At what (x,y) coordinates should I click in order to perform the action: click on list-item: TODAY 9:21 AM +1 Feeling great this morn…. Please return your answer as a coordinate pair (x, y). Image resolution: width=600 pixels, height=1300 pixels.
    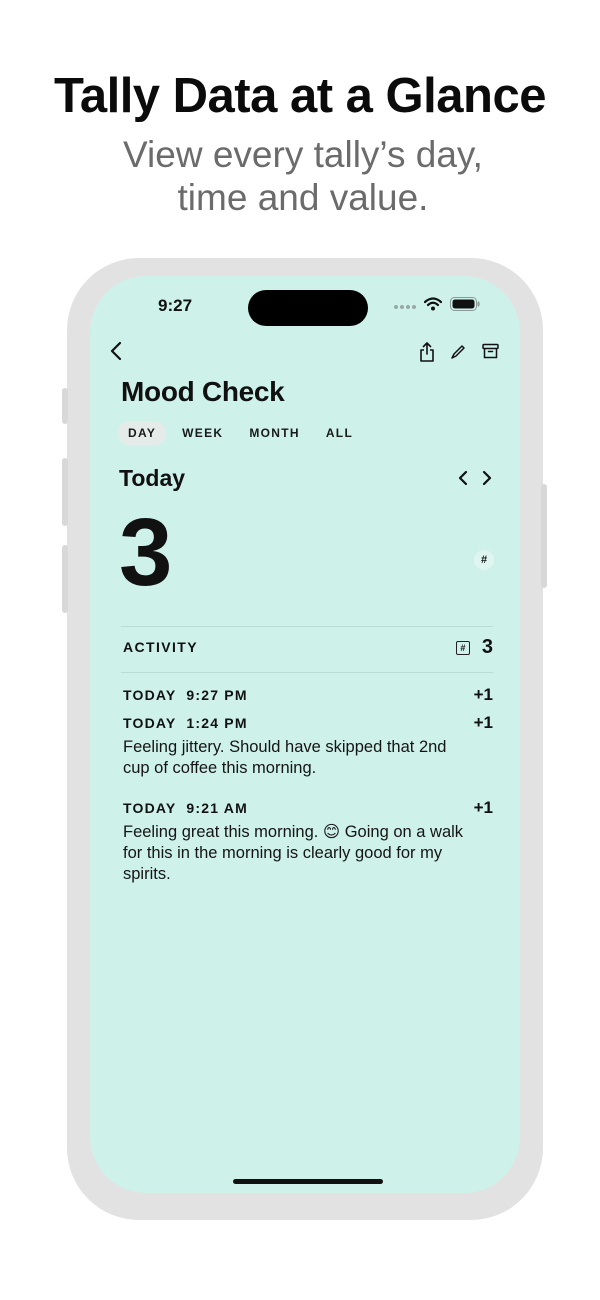
    Looking at the image, I should click on (308, 841).